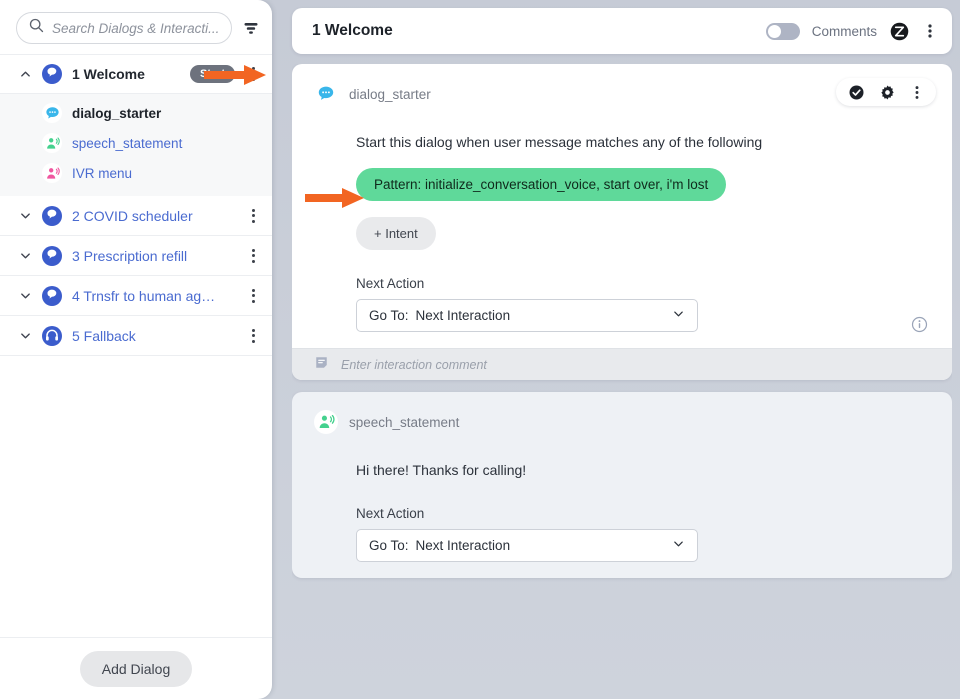 The height and width of the screenshot is (699, 960). I want to click on comment-icon, so click(321, 365).